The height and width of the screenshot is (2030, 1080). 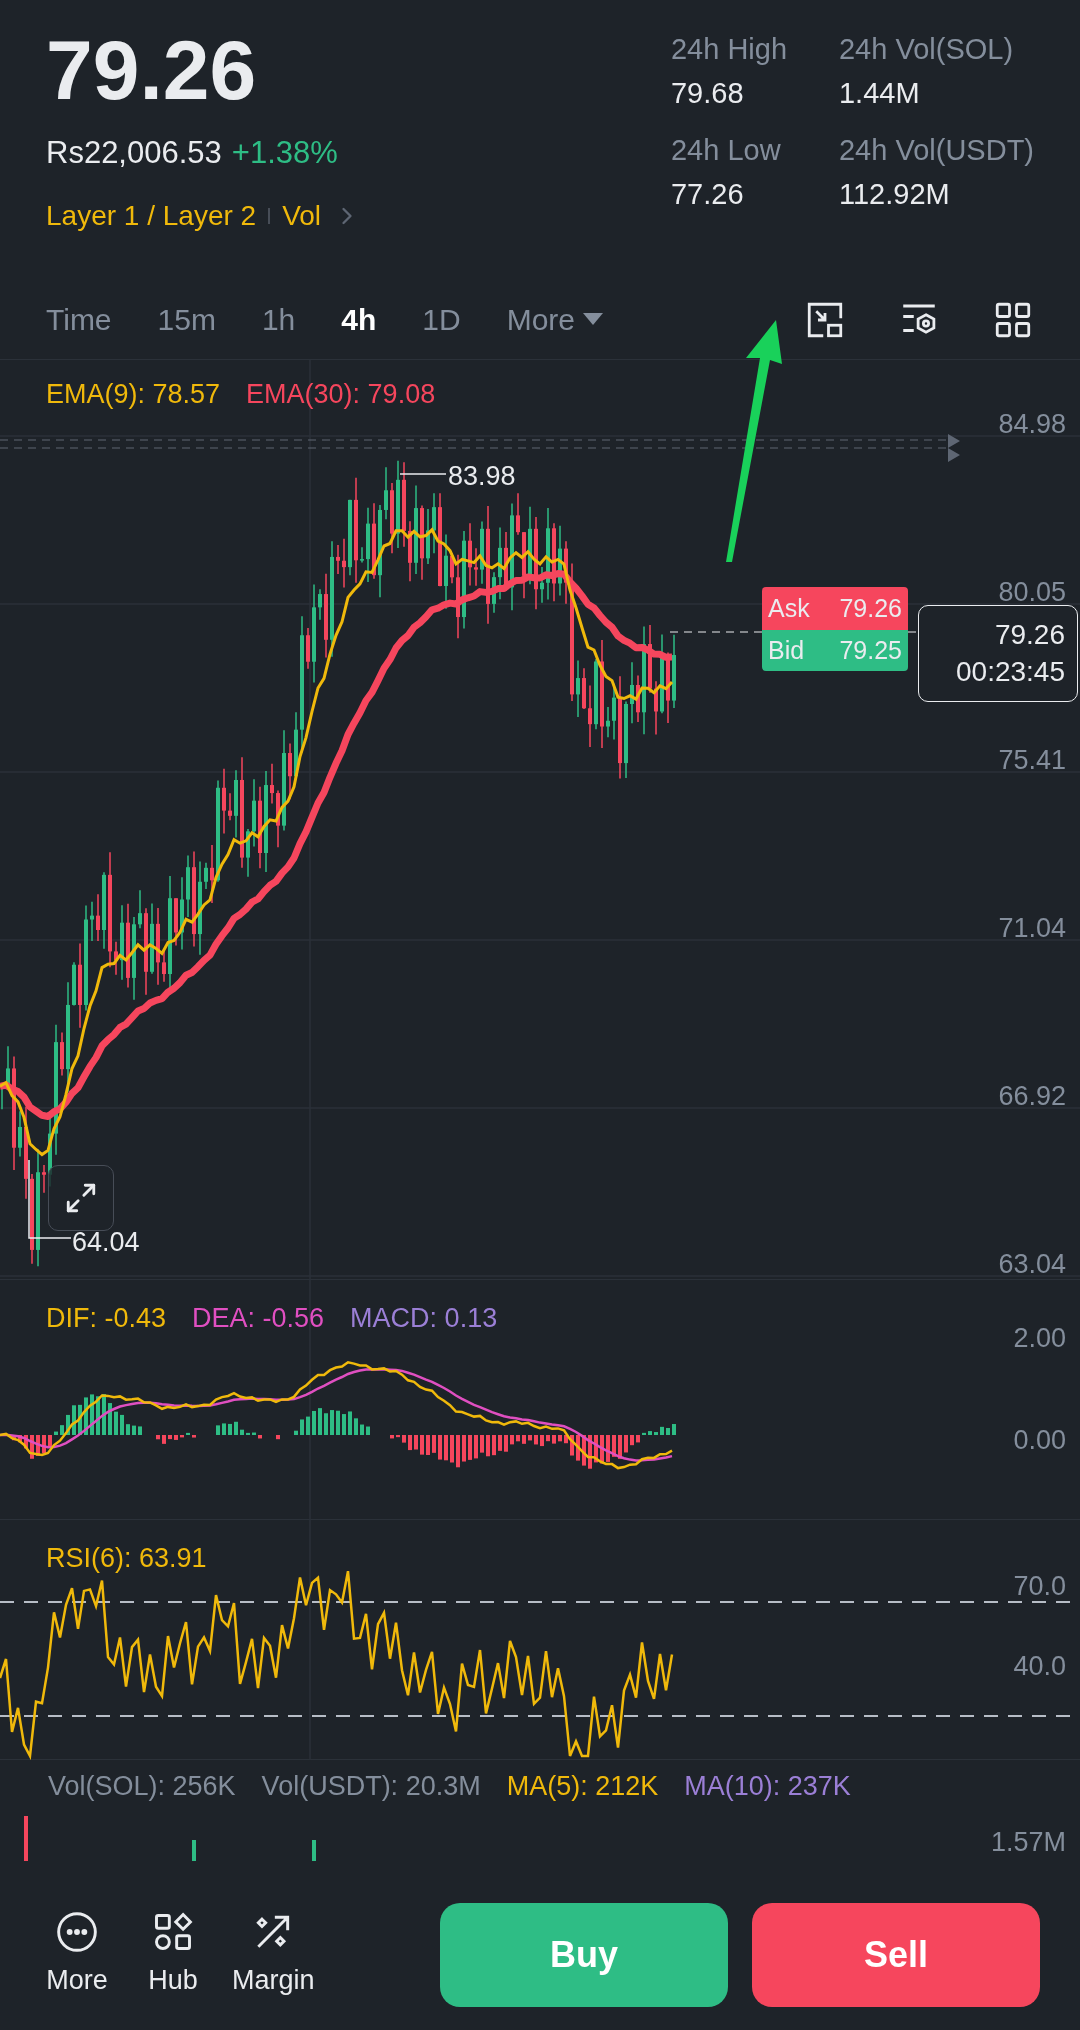 What do you see at coordinates (186, 319) in the screenshot?
I see `interval-tab: 15m` at bounding box center [186, 319].